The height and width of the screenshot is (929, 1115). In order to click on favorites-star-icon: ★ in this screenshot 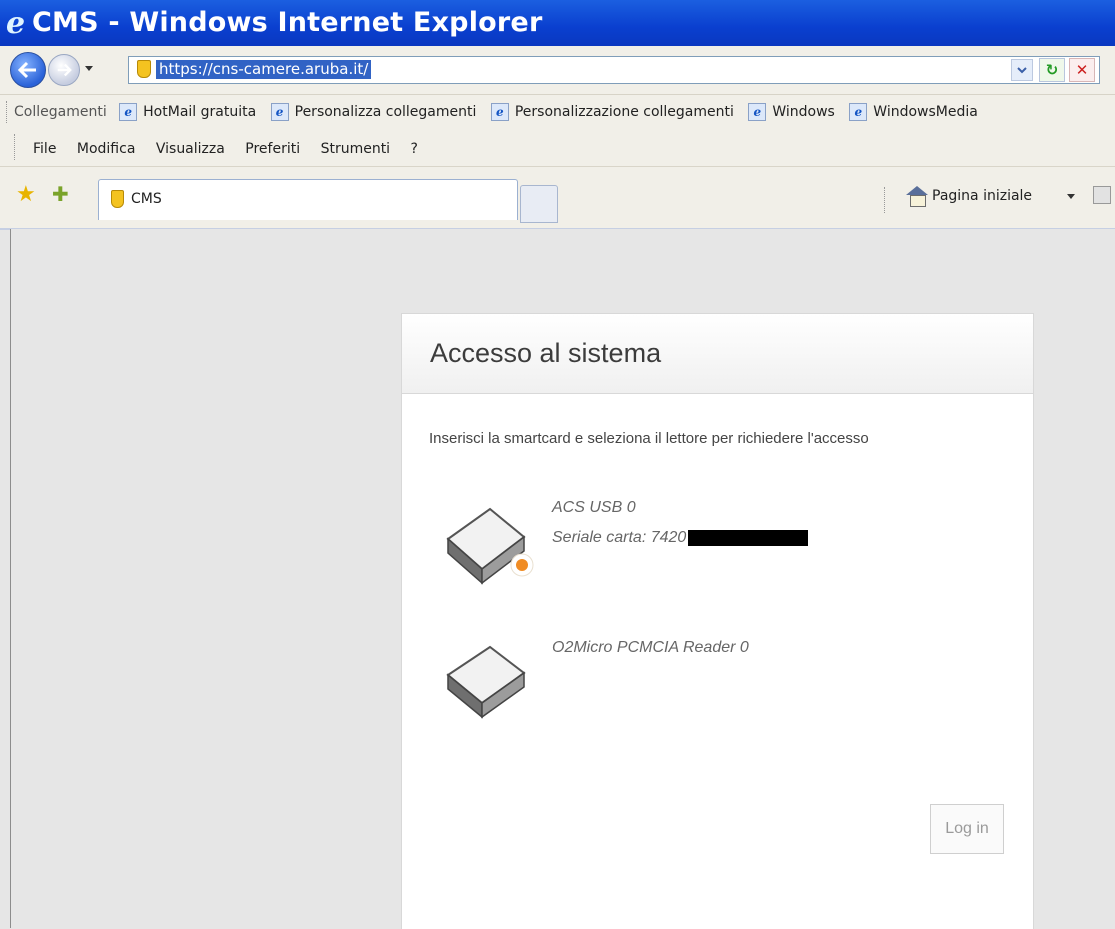, I will do `click(26, 194)`.